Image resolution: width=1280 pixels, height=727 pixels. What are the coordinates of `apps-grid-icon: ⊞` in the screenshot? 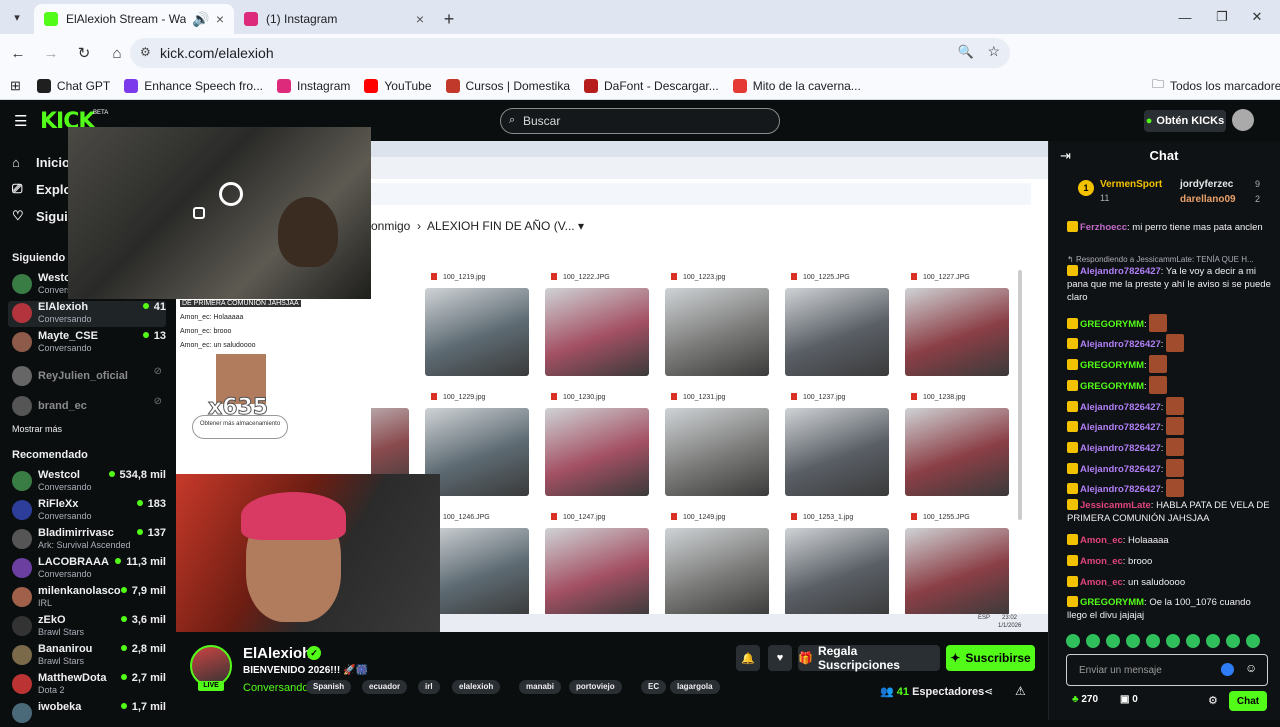 It's located at (15, 86).